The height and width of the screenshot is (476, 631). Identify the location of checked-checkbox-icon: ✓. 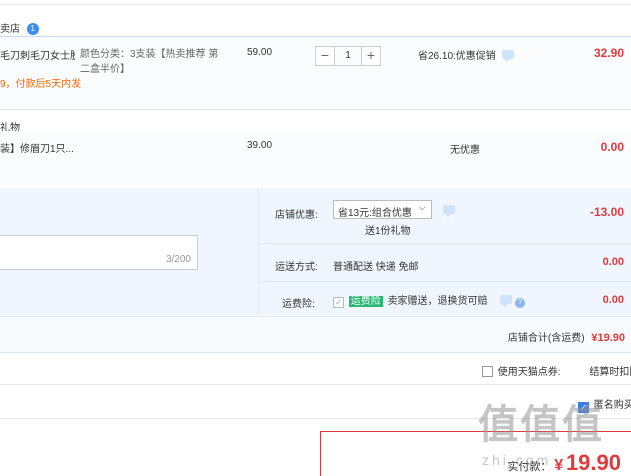
(338, 302).